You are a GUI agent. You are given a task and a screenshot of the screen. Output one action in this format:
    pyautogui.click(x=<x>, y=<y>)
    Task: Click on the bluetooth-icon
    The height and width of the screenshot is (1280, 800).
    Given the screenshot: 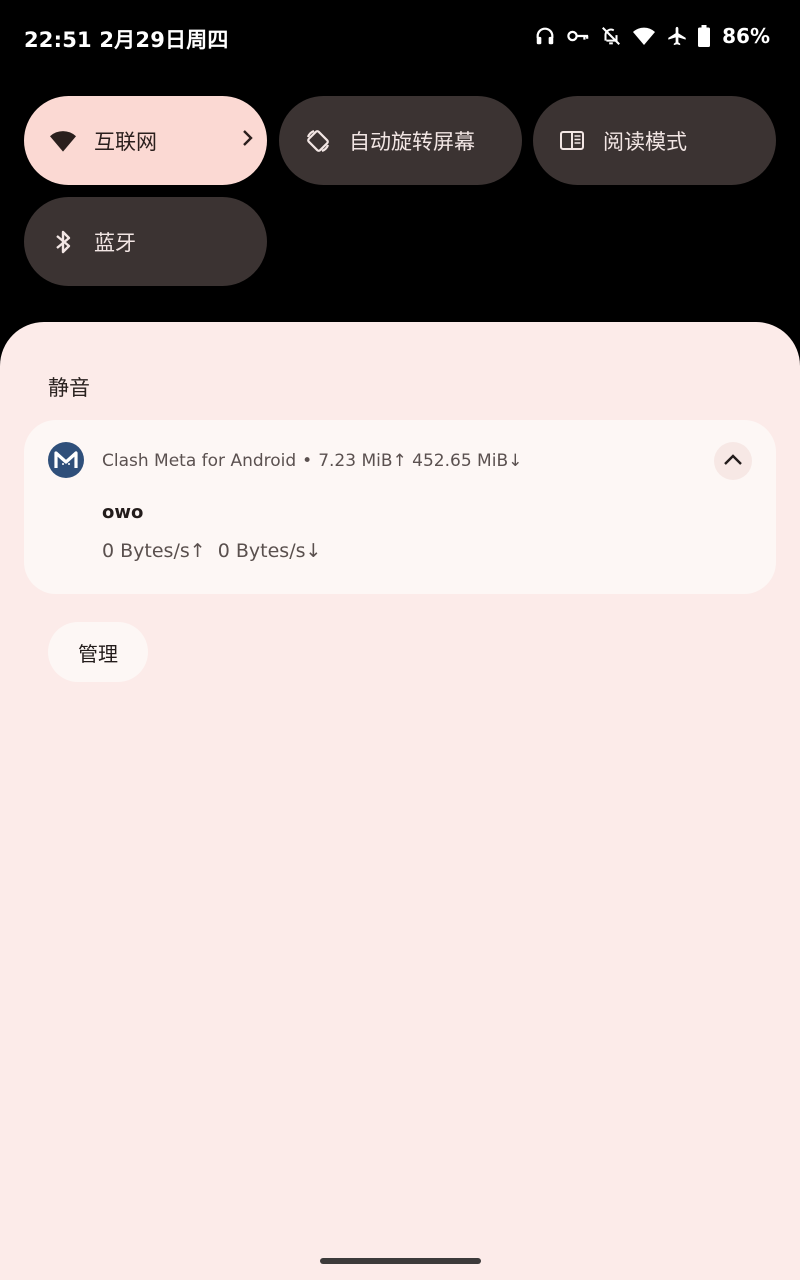 What is the action you would take?
    pyautogui.click(x=63, y=242)
    